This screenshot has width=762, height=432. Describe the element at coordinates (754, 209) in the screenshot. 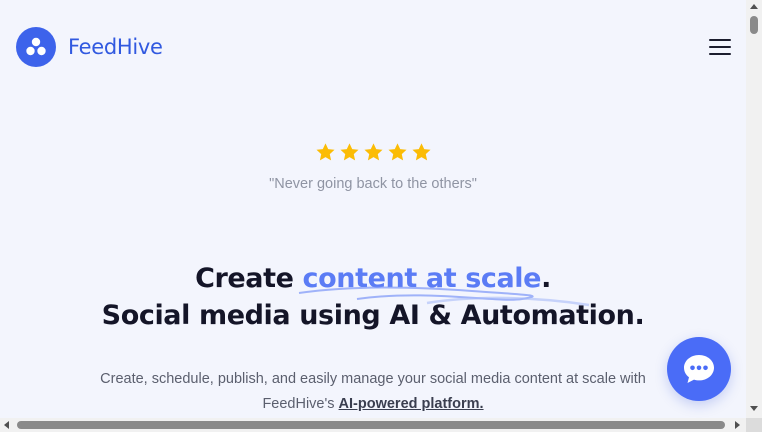

I see `vertical-scrollbar` at that location.